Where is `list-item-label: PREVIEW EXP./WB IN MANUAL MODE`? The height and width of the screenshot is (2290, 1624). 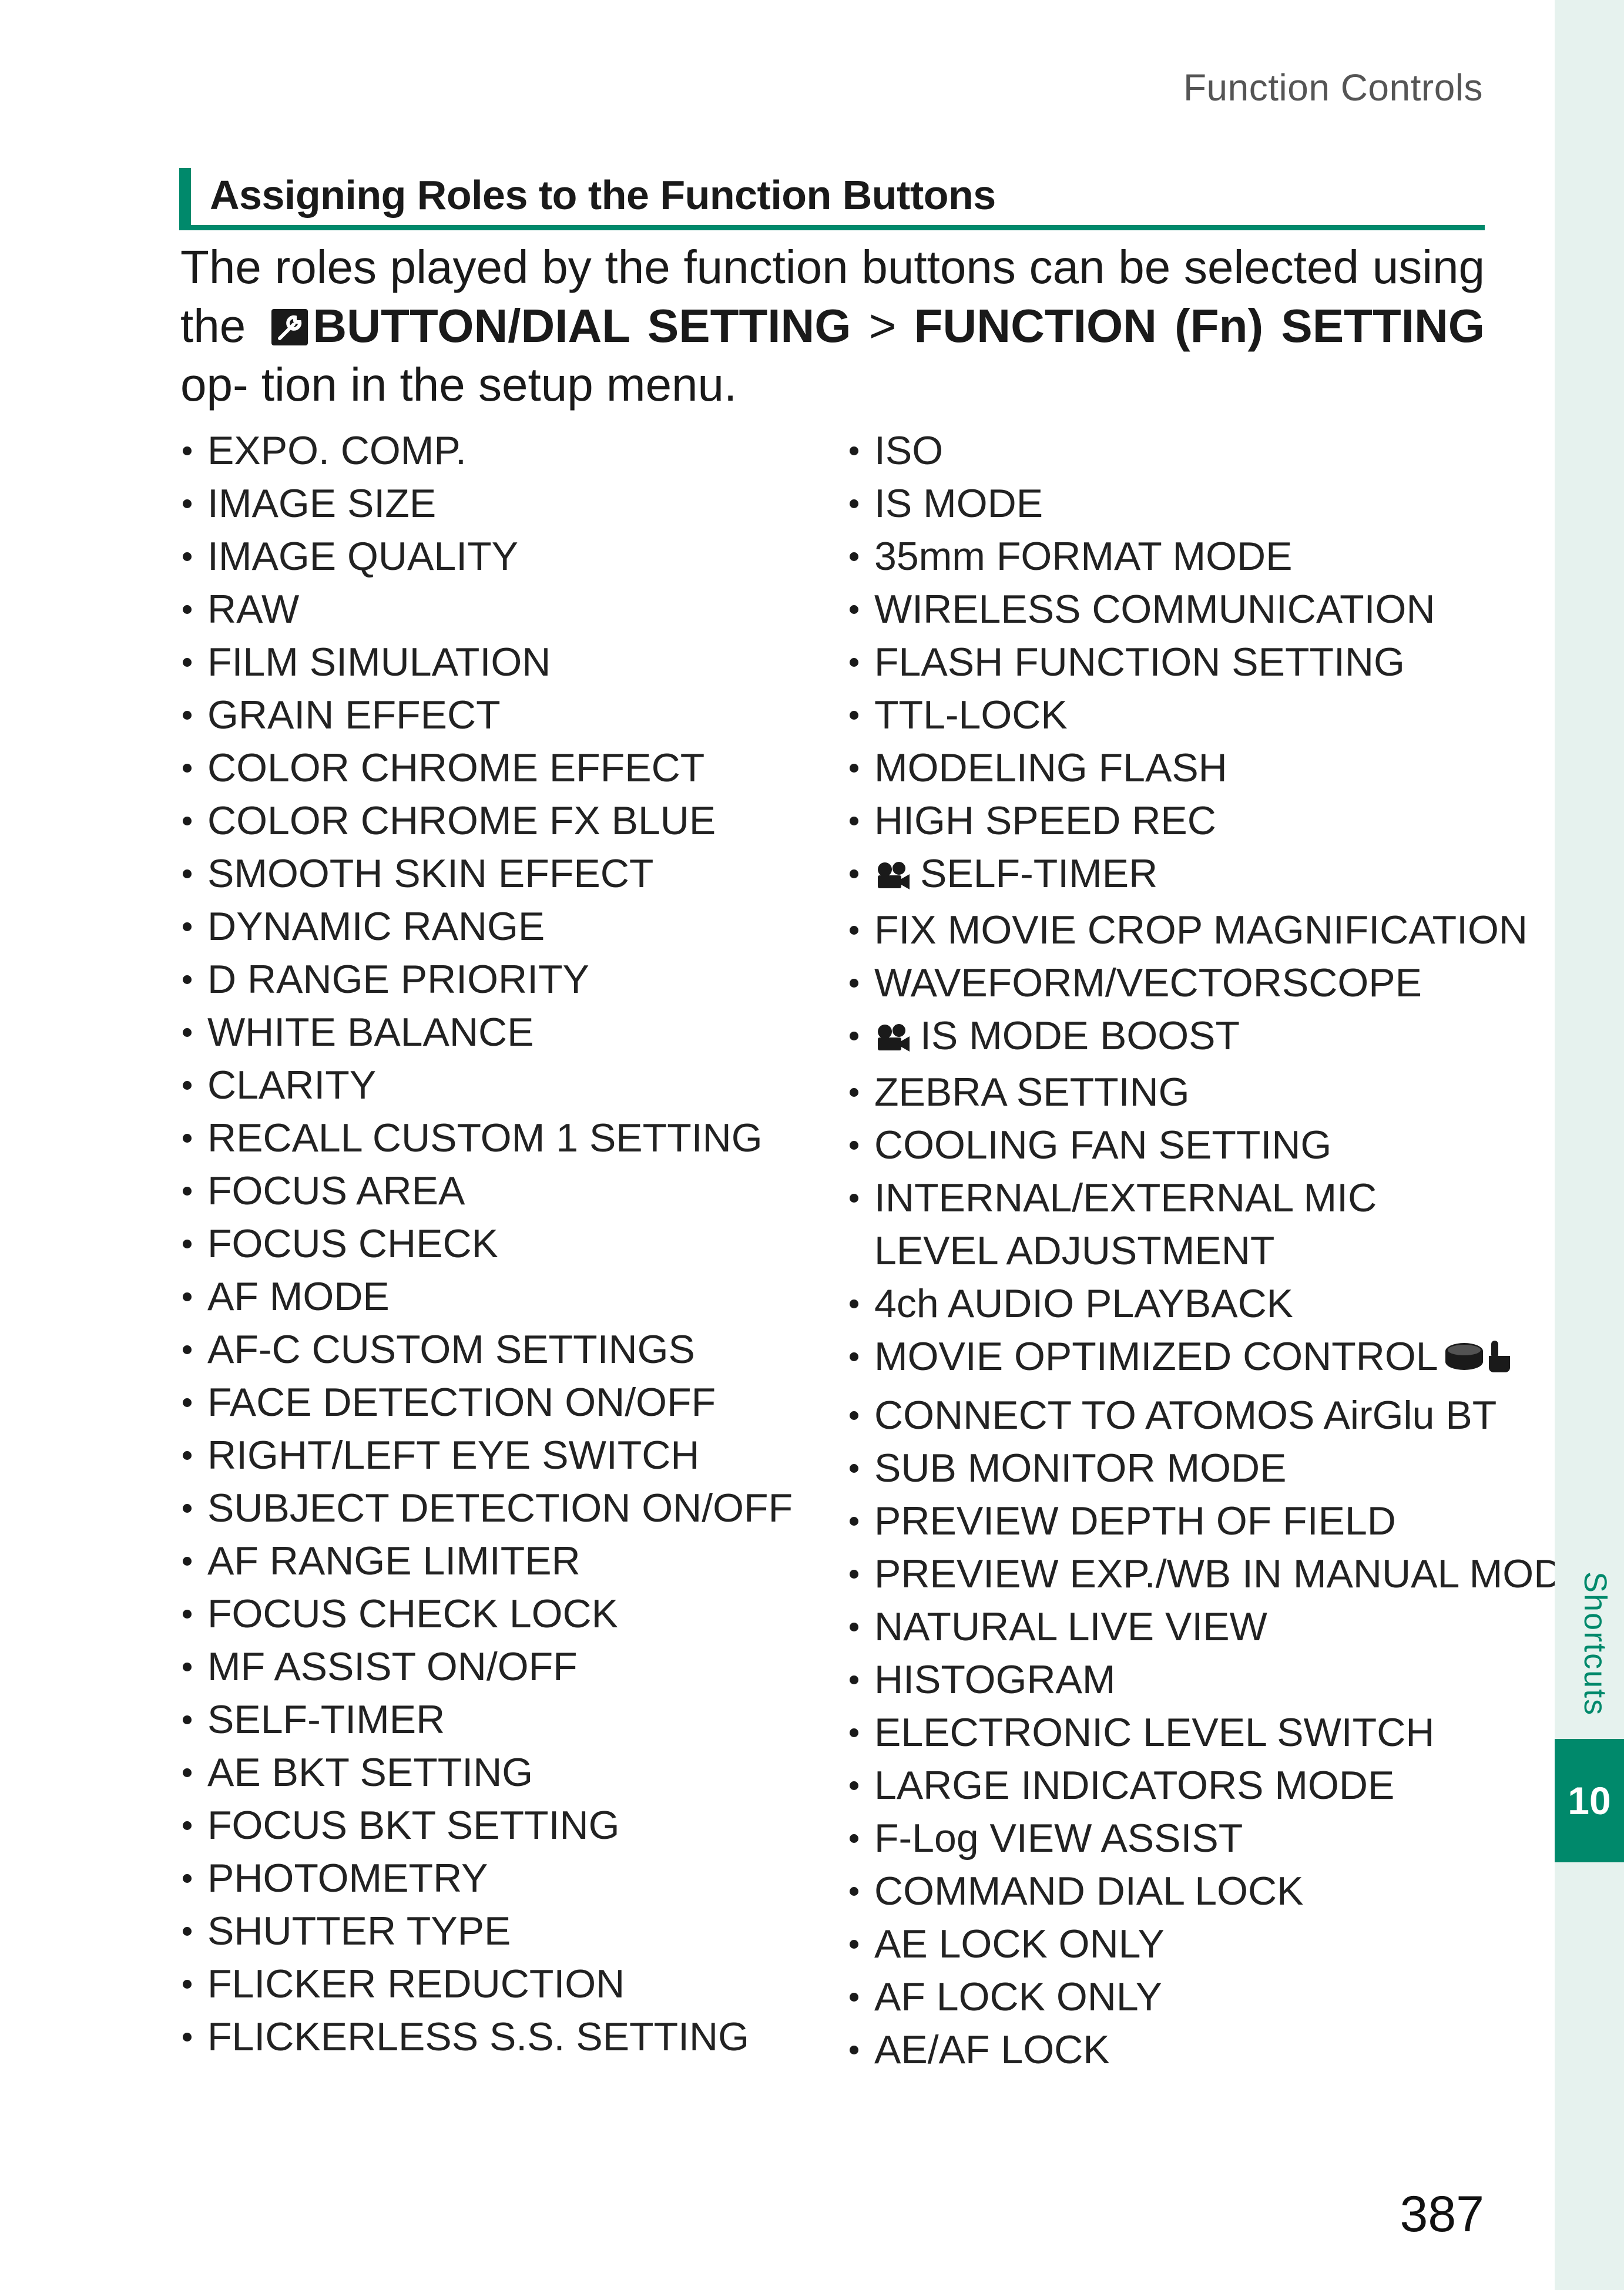 list-item-label: PREVIEW EXP./WB IN MANUAL MODE is located at coordinates (1232, 1574).